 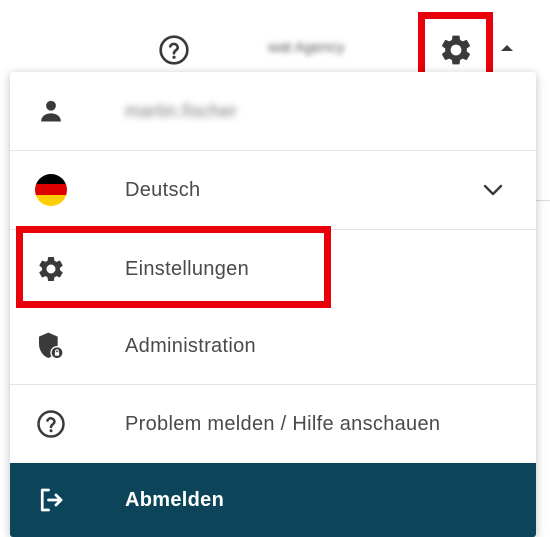 I want to click on chevron-down-icon, so click(x=493, y=190).